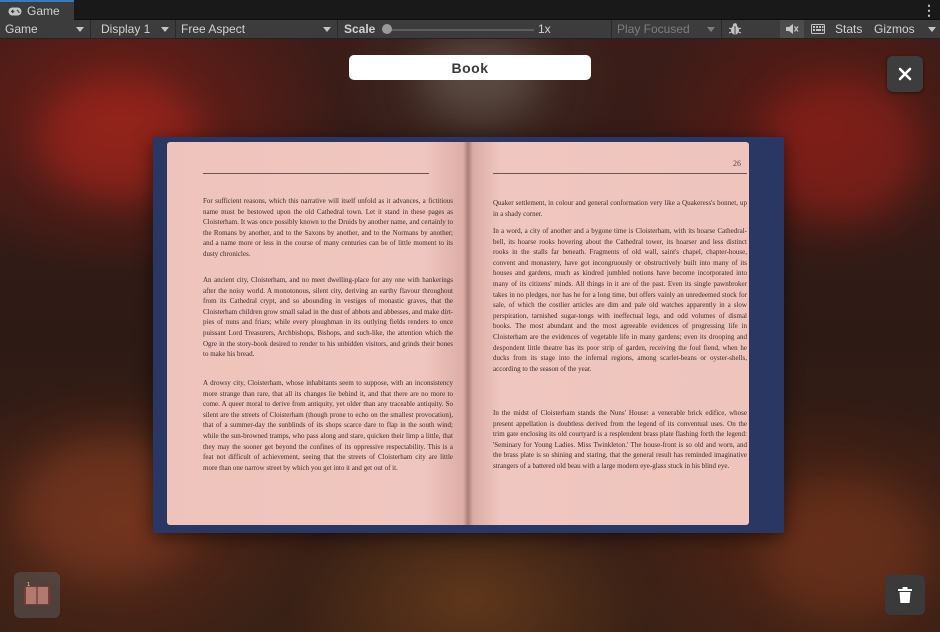 The width and height of the screenshot is (940, 632). Describe the element at coordinates (257, 29) in the screenshot. I see `aspect-dropdown: Free Aspect` at that location.